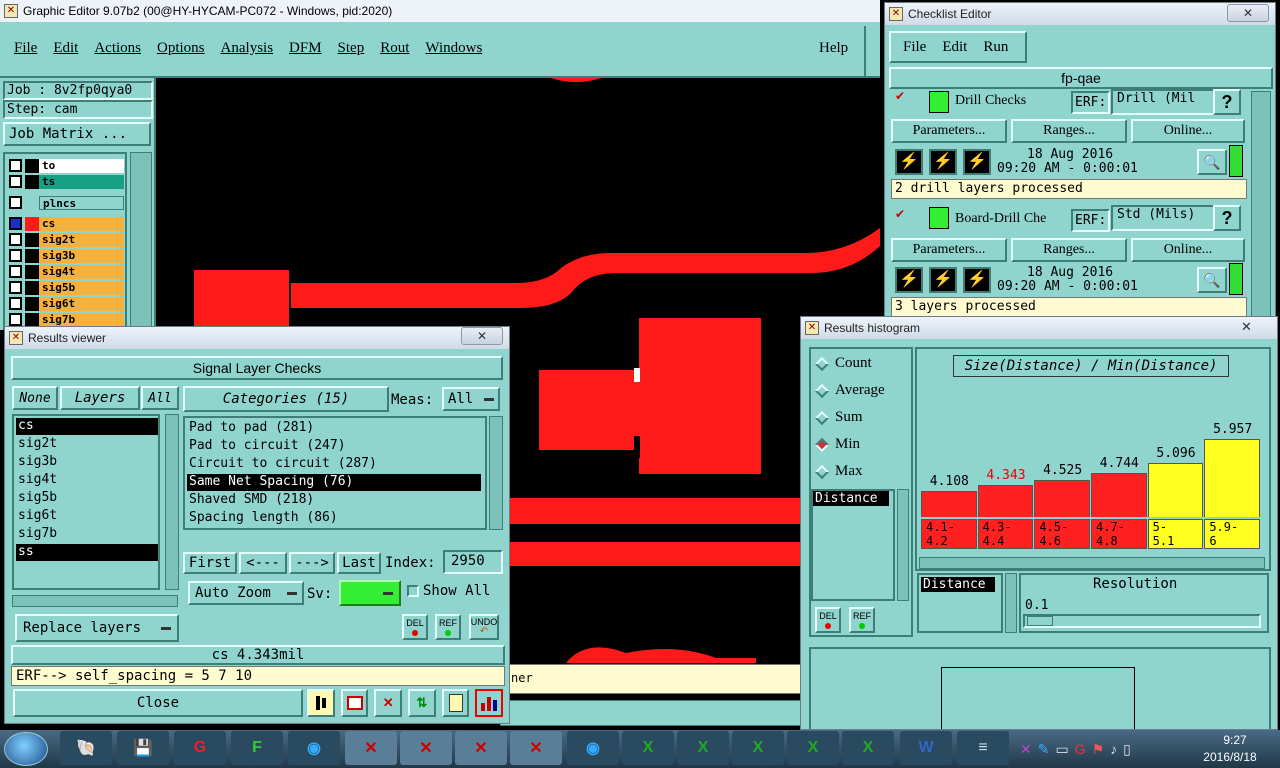  What do you see at coordinates (849, 390) in the screenshot?
I see `mode-average: Average` at bounding box center [849, 390].